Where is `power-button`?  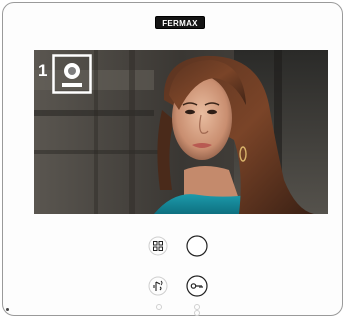
power-button is located at coordinates (197, 246).